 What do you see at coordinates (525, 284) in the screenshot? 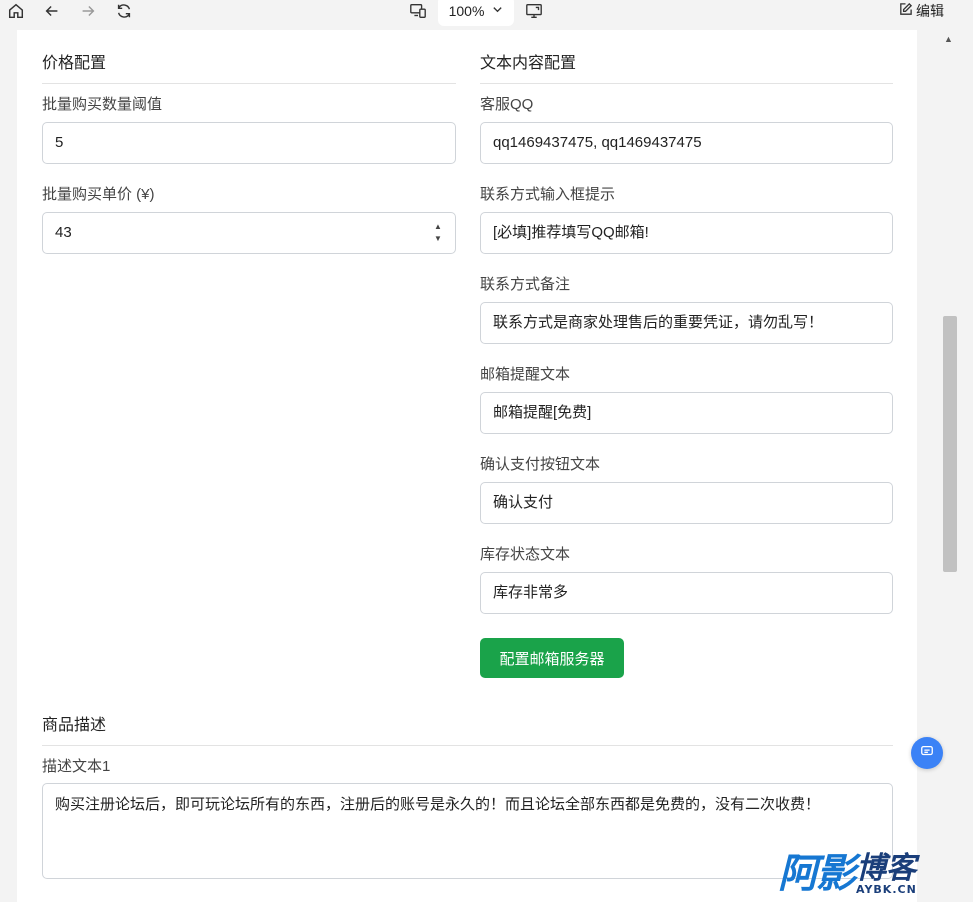
I see `contact-note-label: 联系方式备注` at bounding box center [525, 284].